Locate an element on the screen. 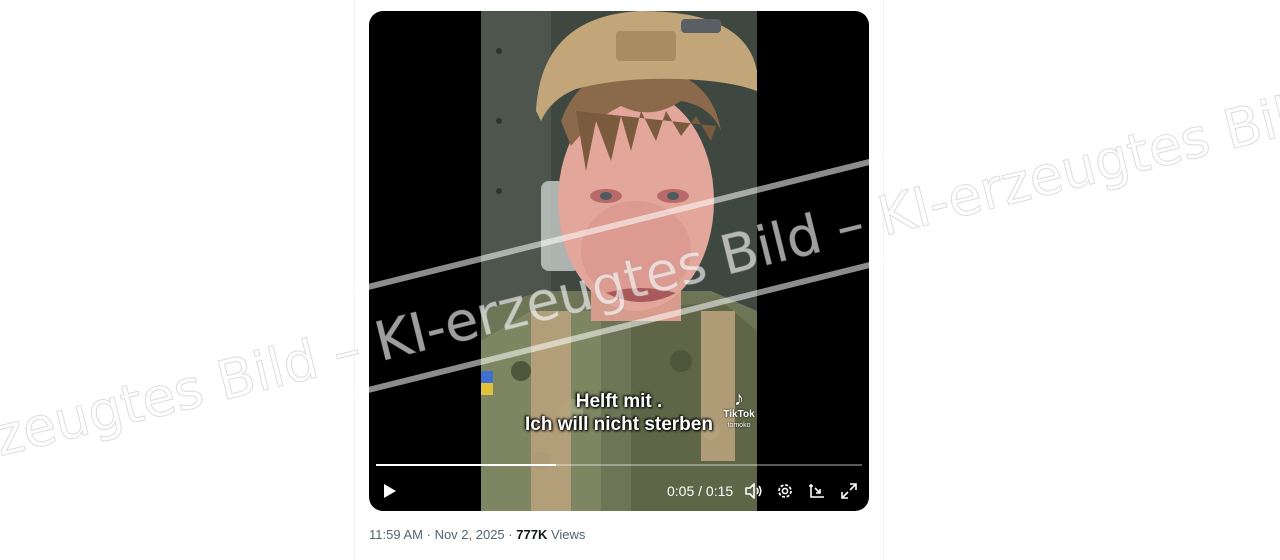 The height and width of the screenshot is (560, 1280). gear-icon is located at coordinates (785, 491).